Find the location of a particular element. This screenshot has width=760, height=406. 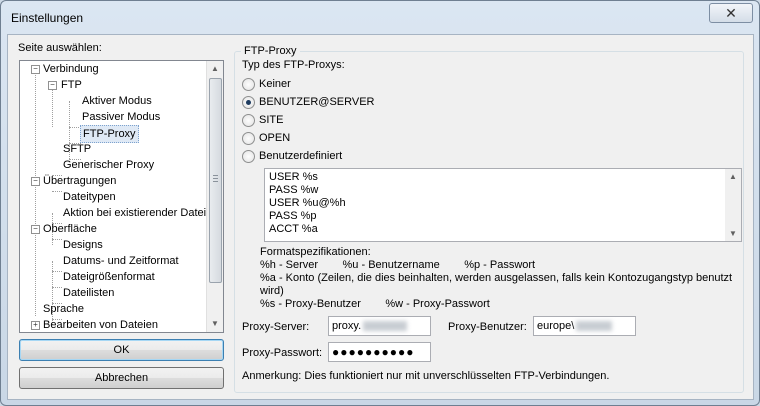

radio-option-benutzer-server: BENUTZER@SERVER is located at coordinates (308, 102).